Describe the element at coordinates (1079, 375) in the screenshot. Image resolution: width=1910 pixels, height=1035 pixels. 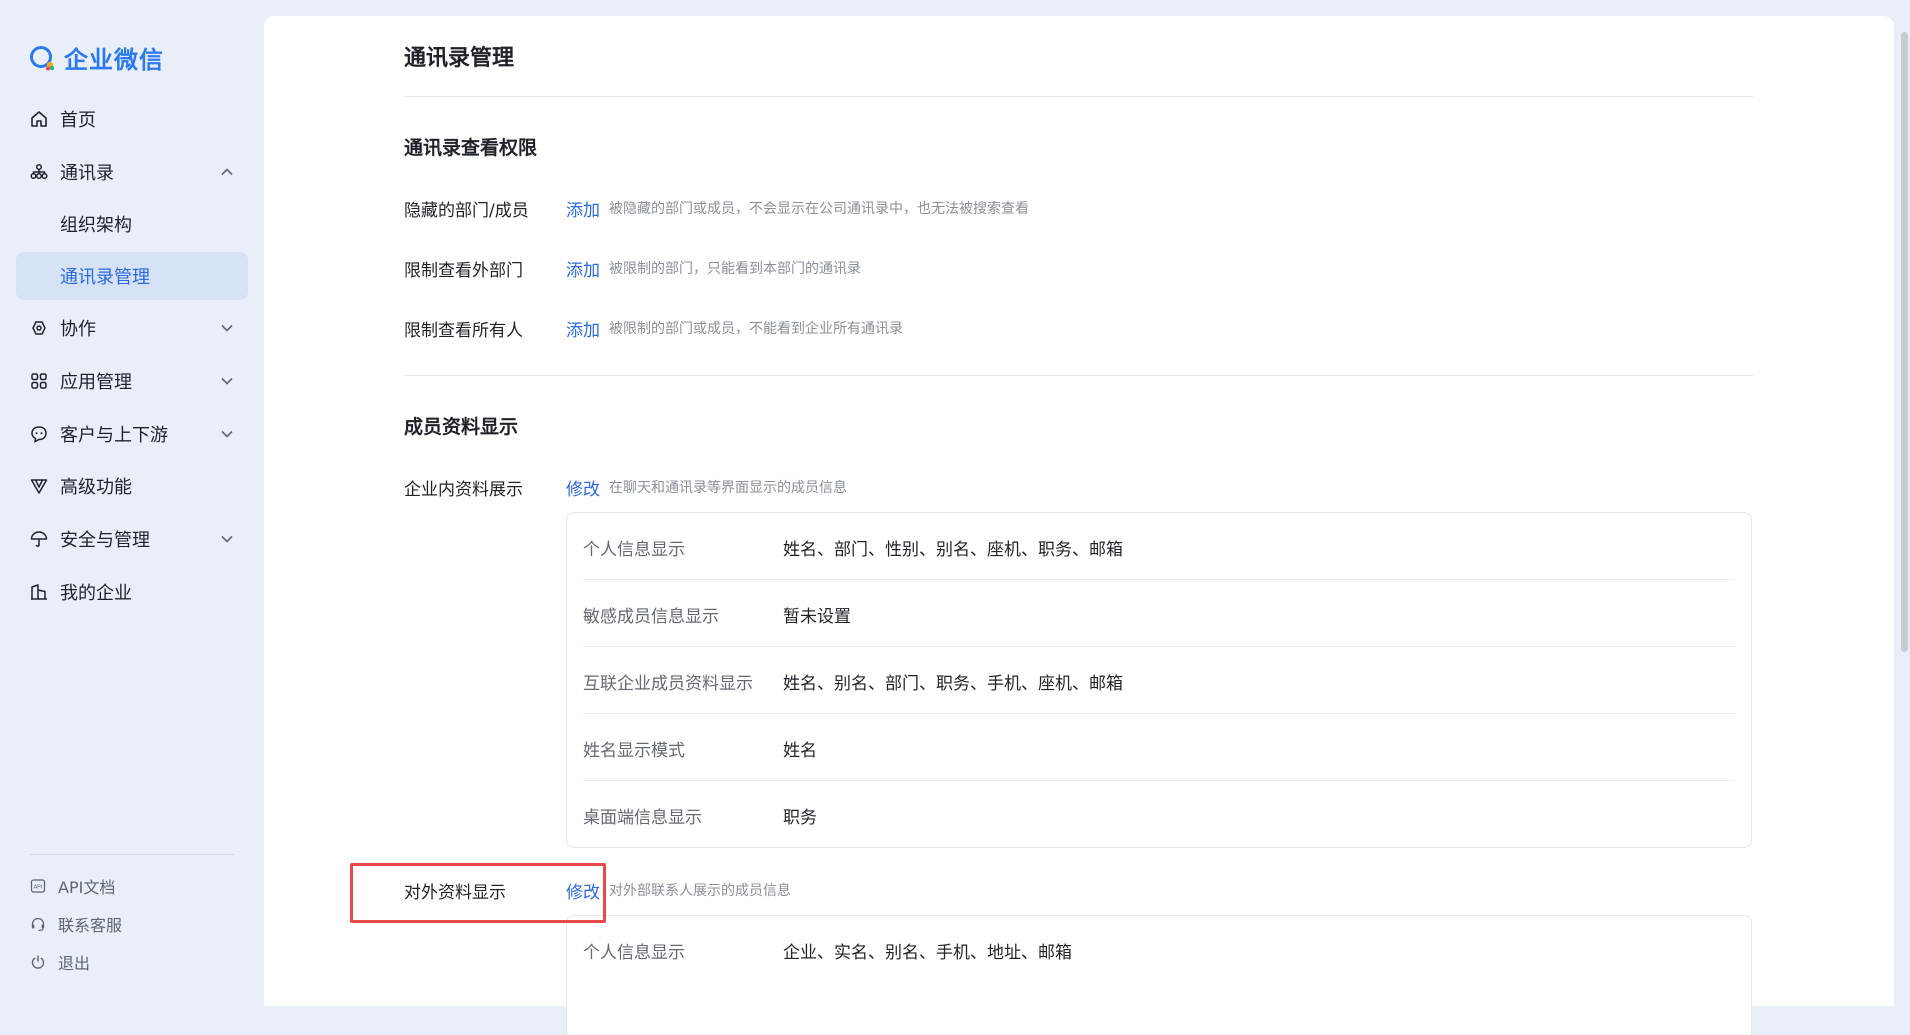
I see `section-divider` at that location.